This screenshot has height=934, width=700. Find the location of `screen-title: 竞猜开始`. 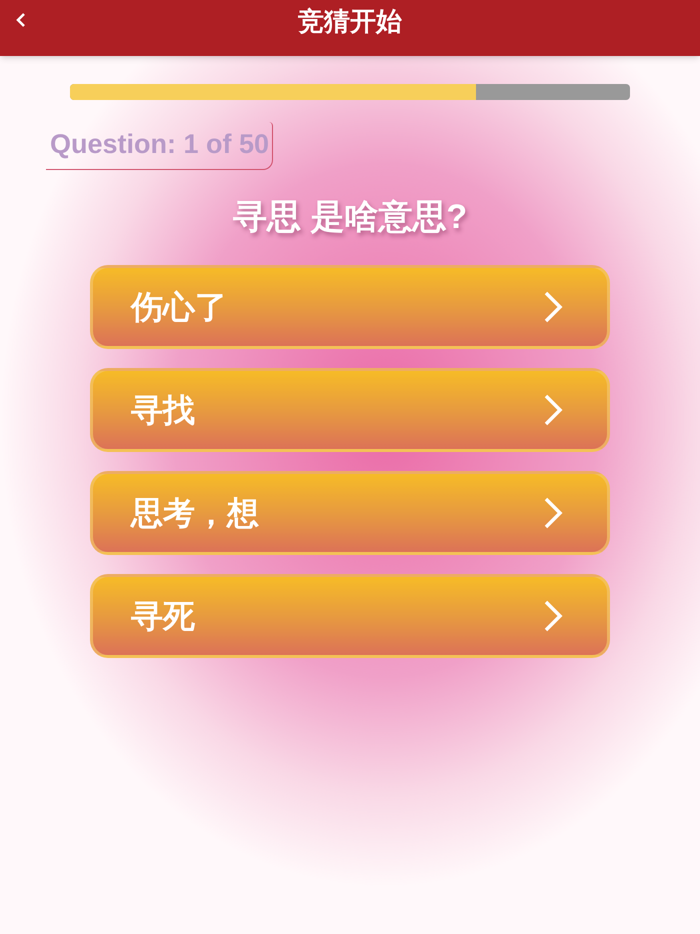

screen-title: 竞猜开始 is located at coordinates (350, 21).